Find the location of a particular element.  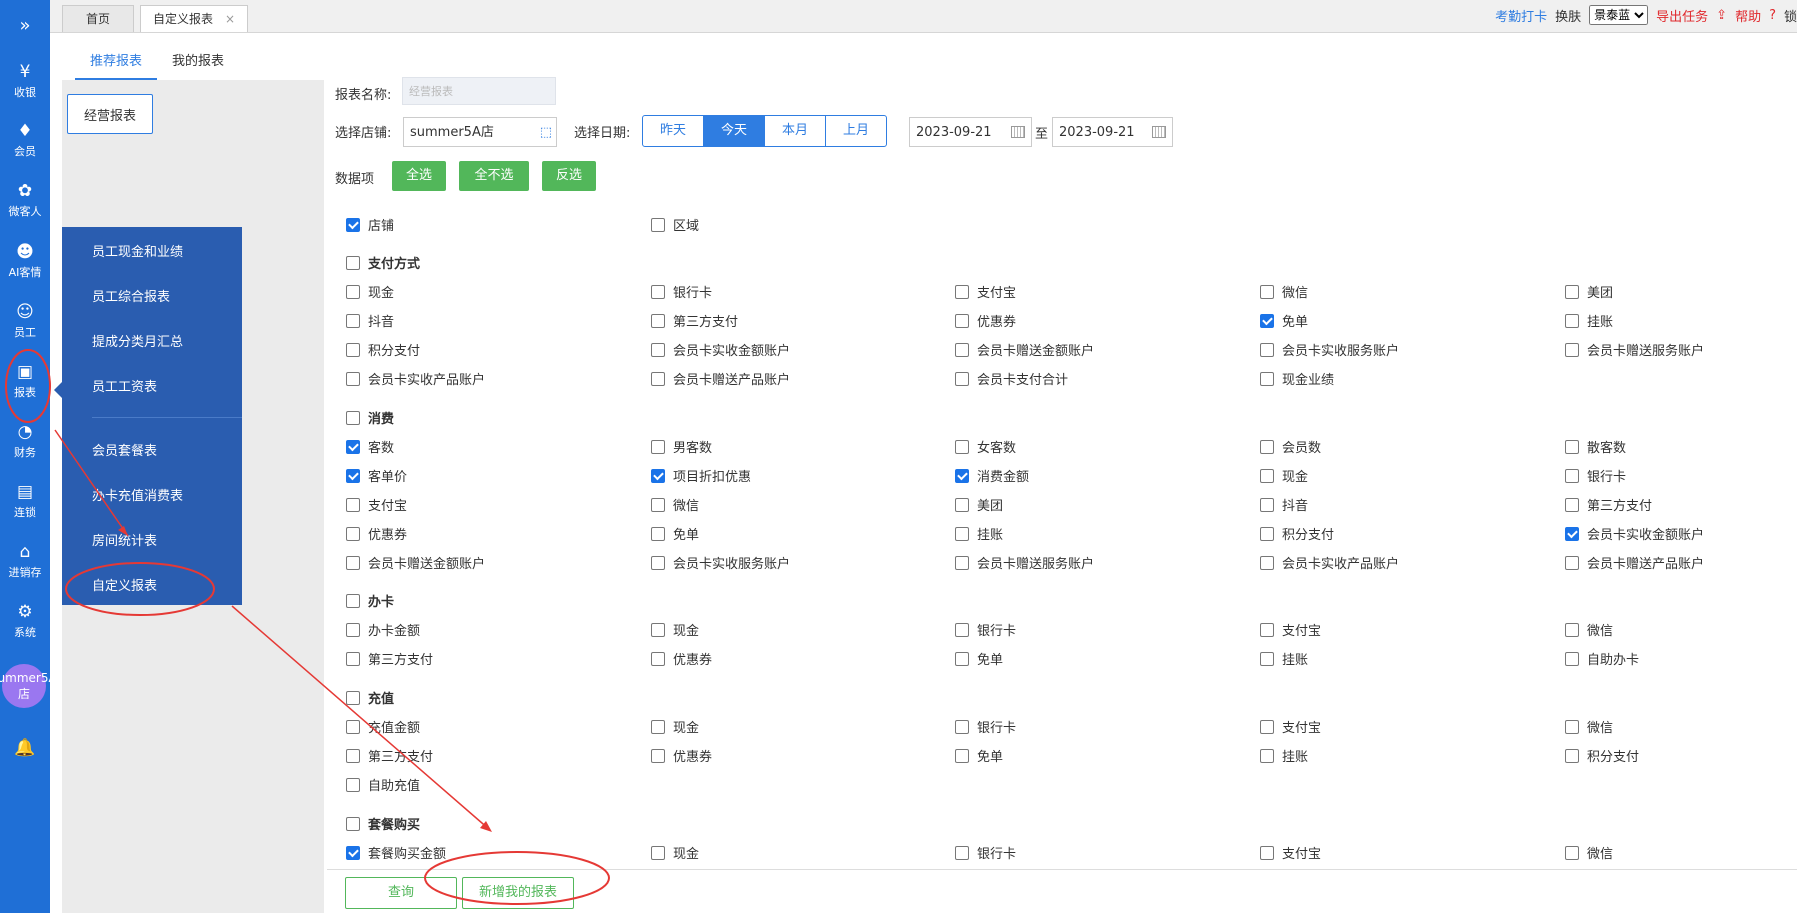

data-item-checkbox: 办卡金额 is located at coordinates (383, 629).